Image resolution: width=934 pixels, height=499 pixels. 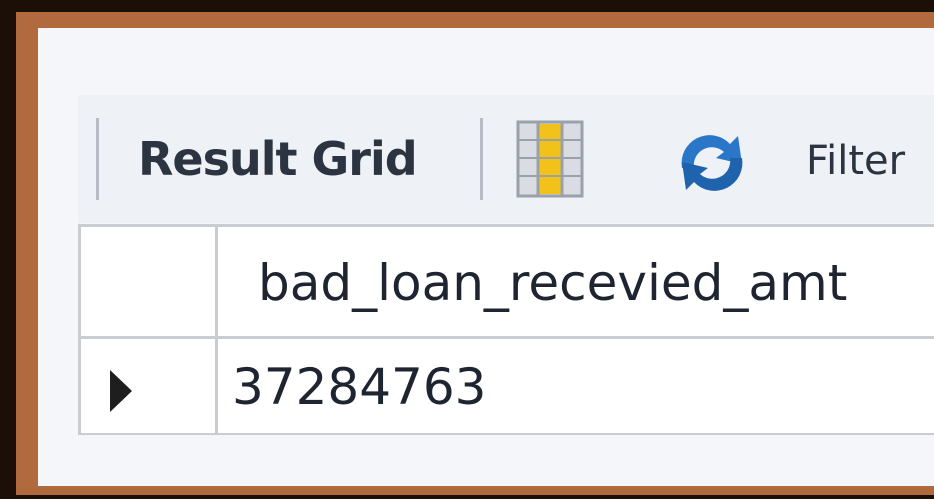 I want to click on column-header-bad-loan-received-amt: bad_loan_recevied_amt, so click(x=552, y=283).